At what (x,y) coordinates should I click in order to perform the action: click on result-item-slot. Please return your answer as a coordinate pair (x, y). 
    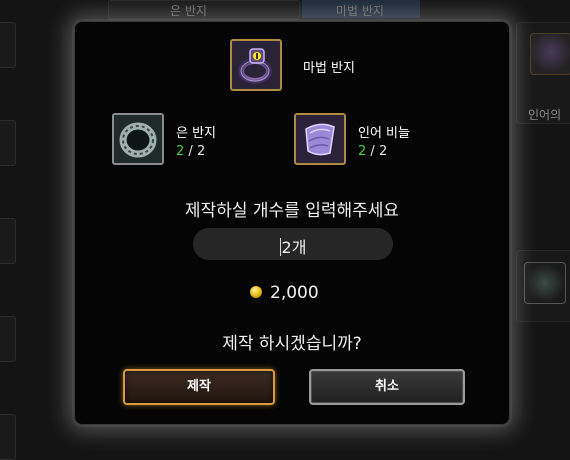
    Looking at the image, I should click on (256, 65).